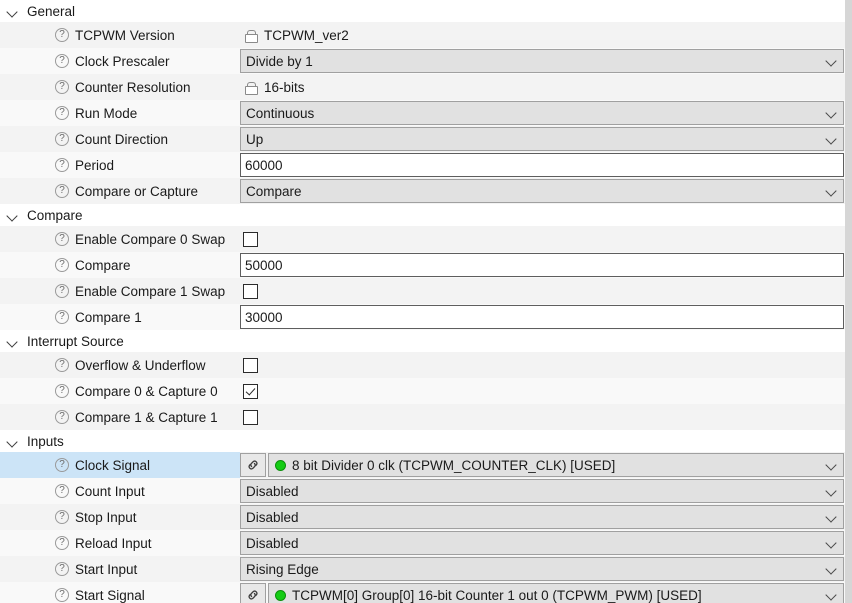 This screenshot has width=852, height=603. What do you see at coordinates (542, 569) in the screenshot?
I see `dropdown-start-input: Rising Edge` at bounding box center [542, 569].